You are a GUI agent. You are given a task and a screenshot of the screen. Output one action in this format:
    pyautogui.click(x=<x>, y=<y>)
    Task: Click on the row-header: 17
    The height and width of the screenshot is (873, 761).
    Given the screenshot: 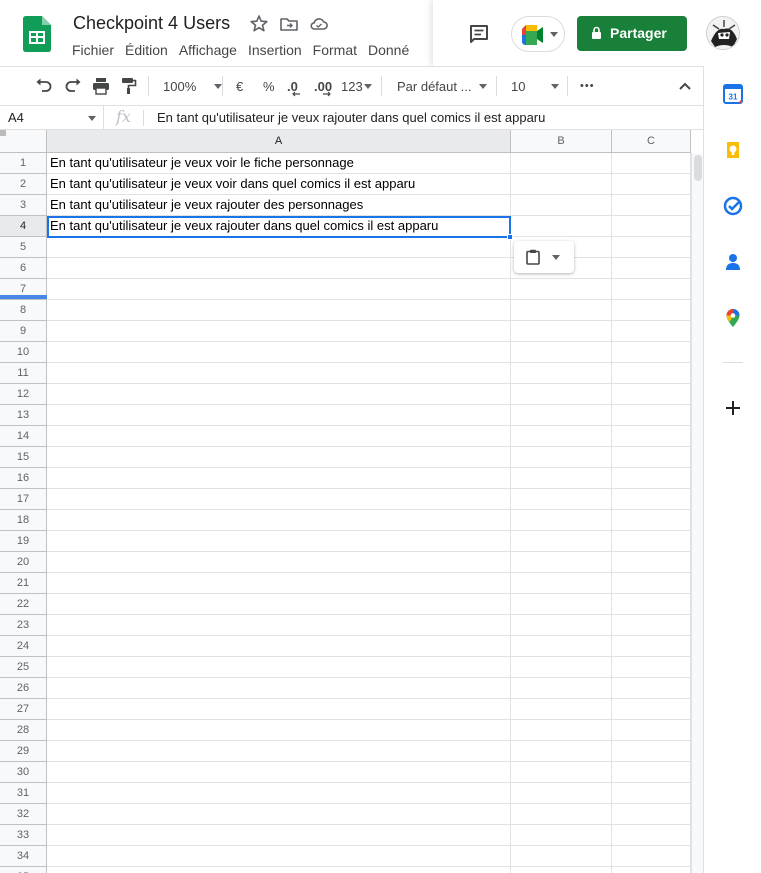 What is the action you would take?
    pyautogui.click(x=23, y=499)
    